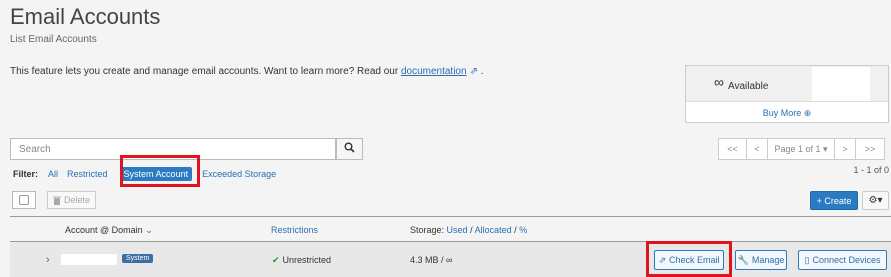 The width and height of the screenshot is (891, 277). Describe the element at coordinates (457, 230) in the screenshot. I see `sort-used: Used` at that location.